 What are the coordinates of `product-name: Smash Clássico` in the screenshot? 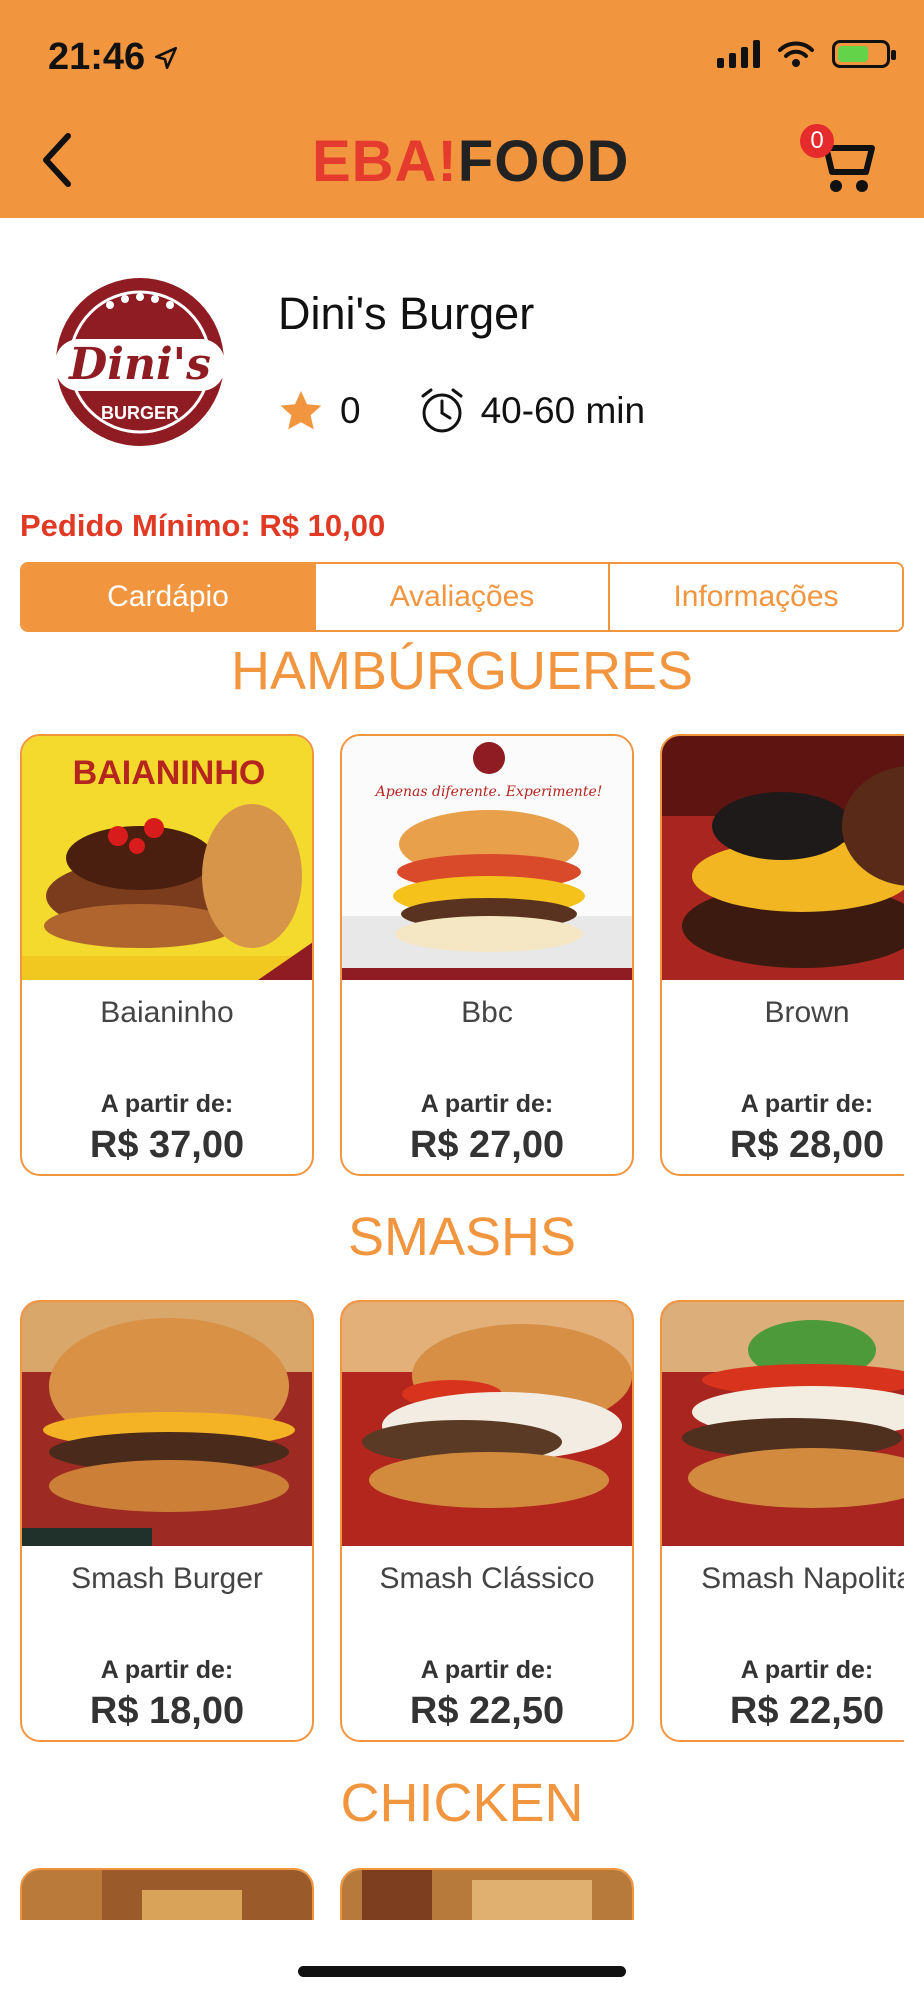 It's located at (487, 1578).